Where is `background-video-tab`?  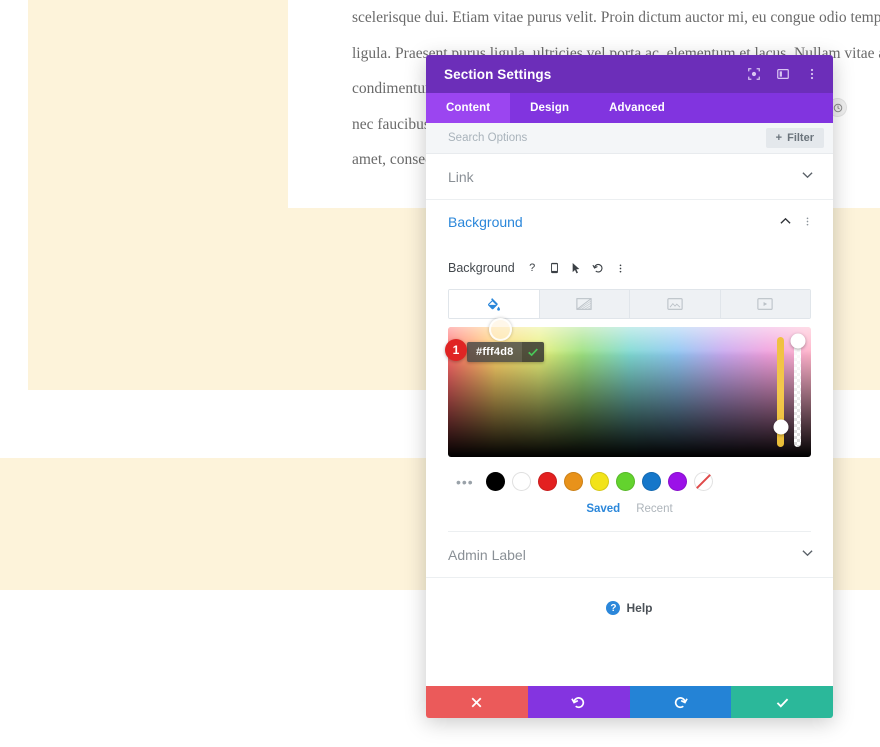
background-video-tab is located at coordinates (765, 304).